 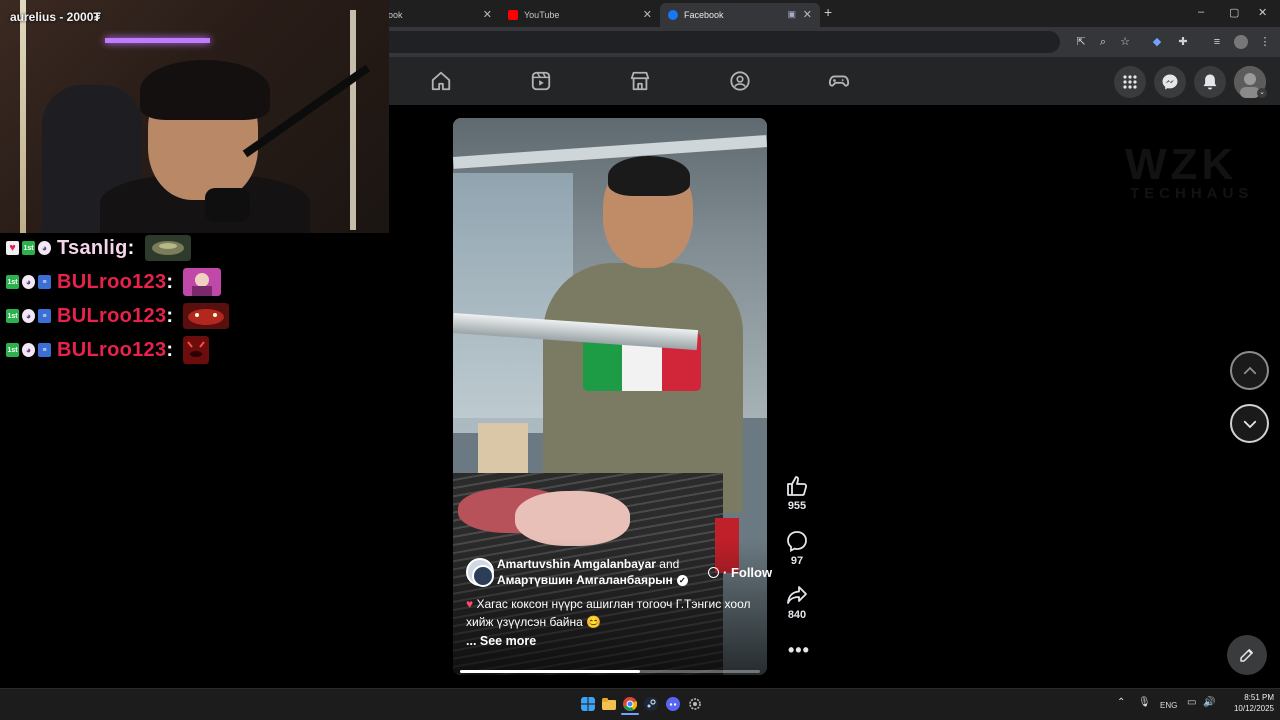 What do you see at coordinates (740, 81) in the screenshot?
I see `groups-icon` at bounding box center [740, 81].